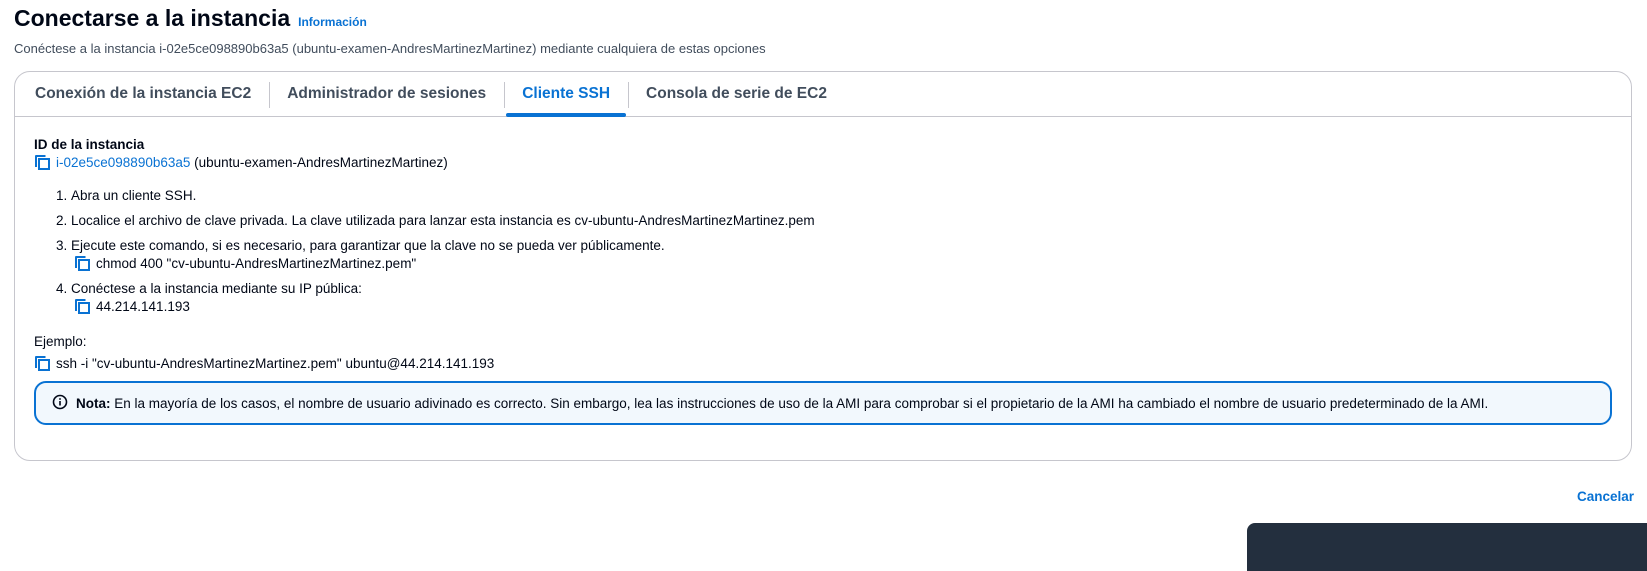 The width and height of the screenshot is (1647, 571). Describe the element at coordinates (736, 94) in the screenshot. I see `tab-ec2-serial-console: Consola de serie de EC2` at that location.